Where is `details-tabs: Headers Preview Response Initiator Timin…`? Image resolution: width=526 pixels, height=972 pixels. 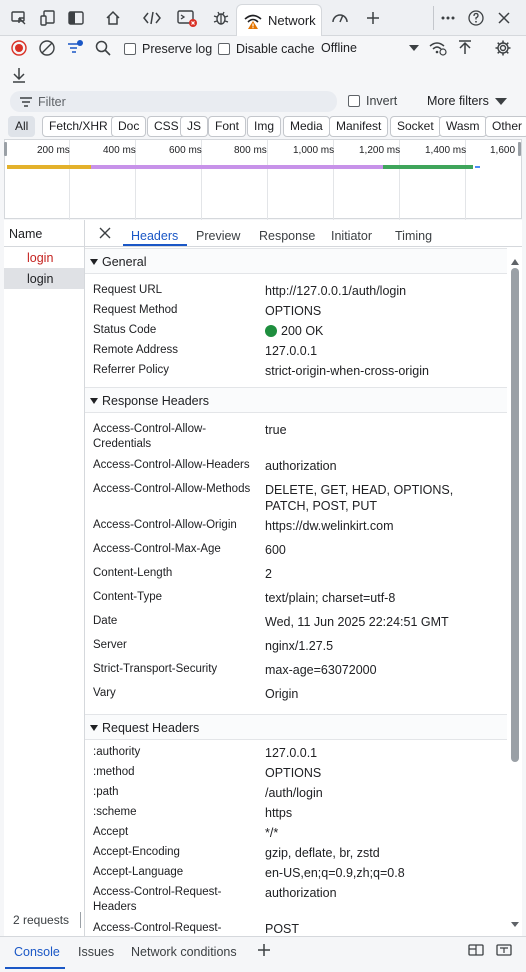 details-tabs: Headers Preview Response Initiator Timin… is located at coordinates (303, 233).